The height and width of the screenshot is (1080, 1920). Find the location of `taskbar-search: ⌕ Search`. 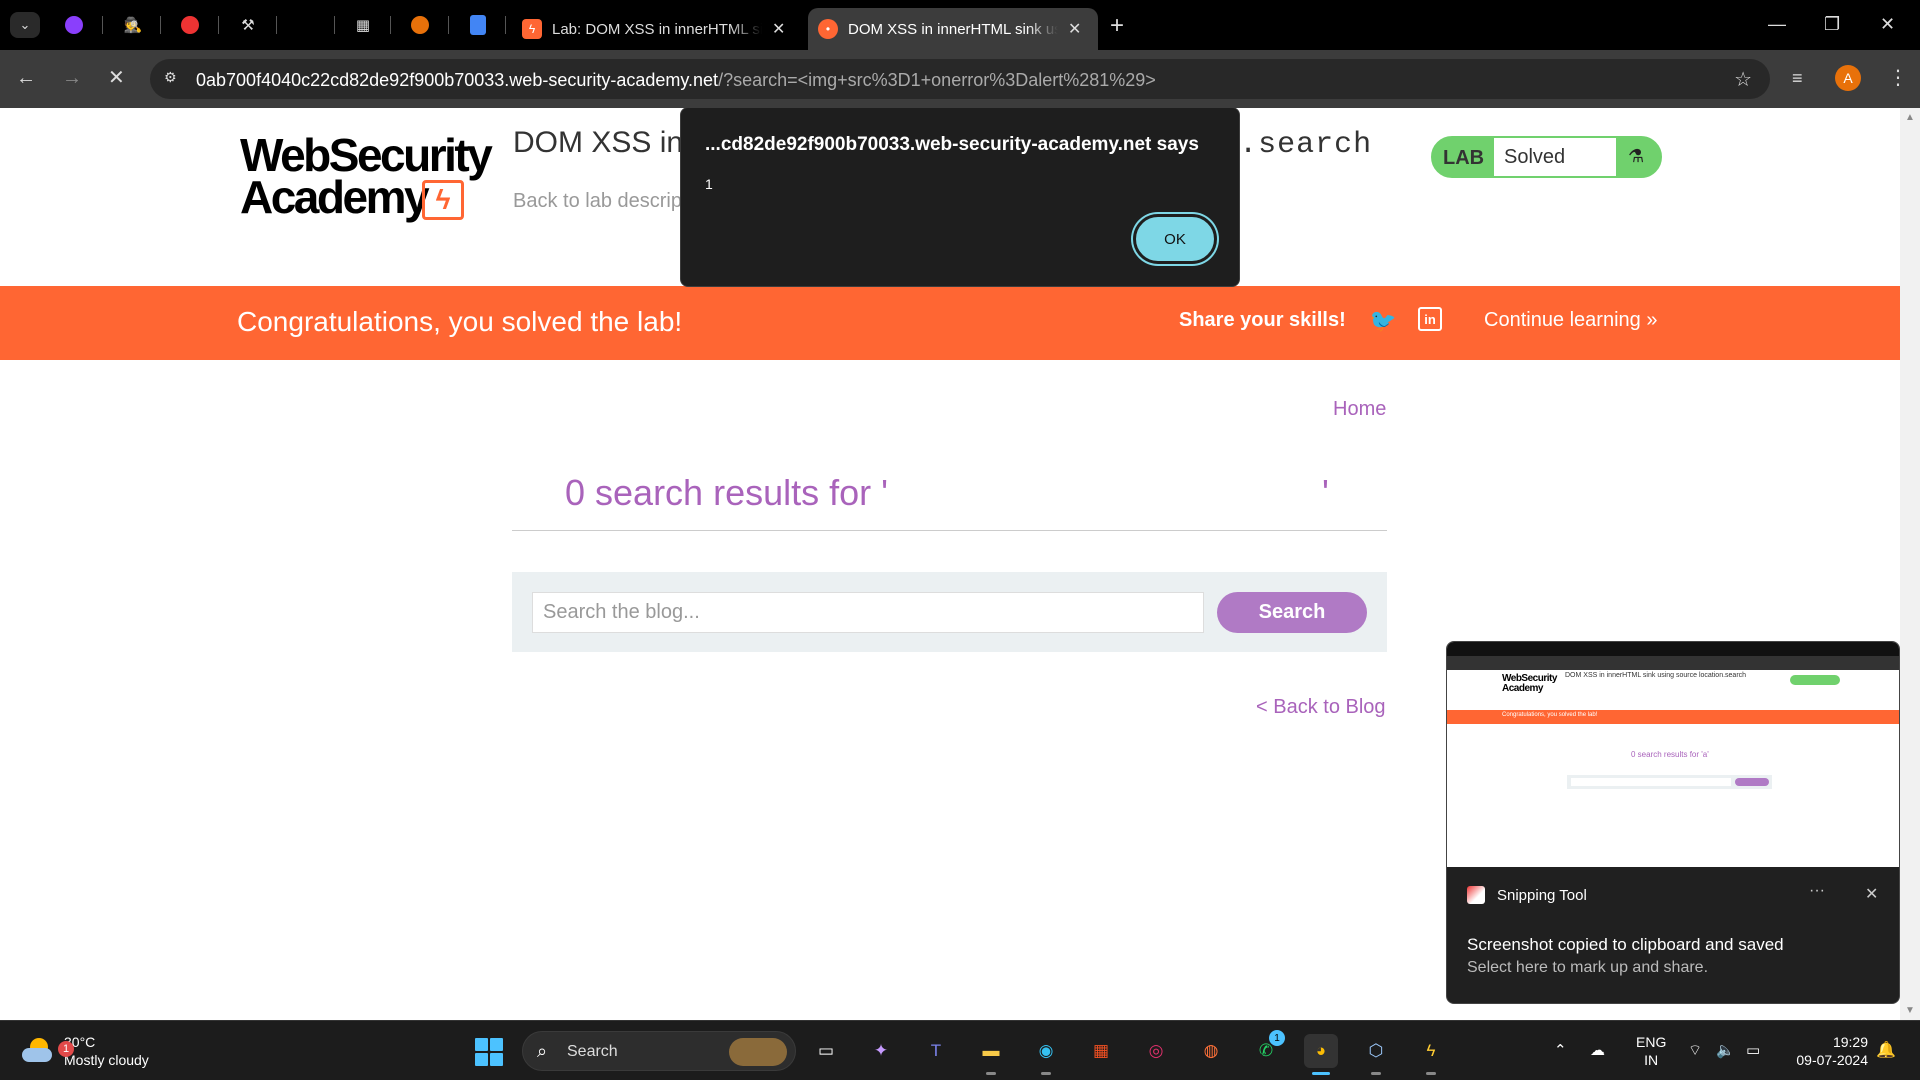

taskbar-search: ⌕ Search is located at coordinates (659, 1051).